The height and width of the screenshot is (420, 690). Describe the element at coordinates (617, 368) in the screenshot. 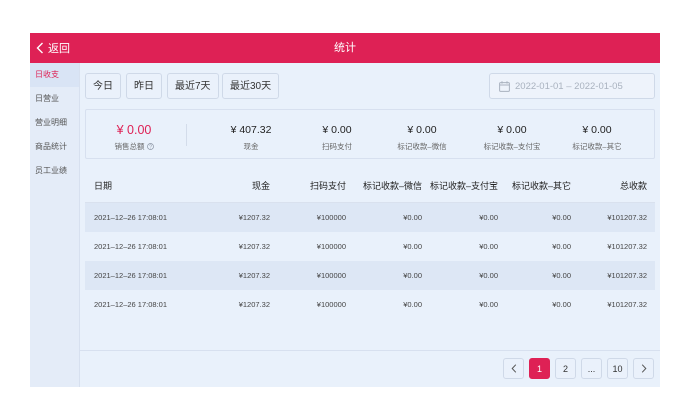

I see `pagination-page-last: 10` at that location.